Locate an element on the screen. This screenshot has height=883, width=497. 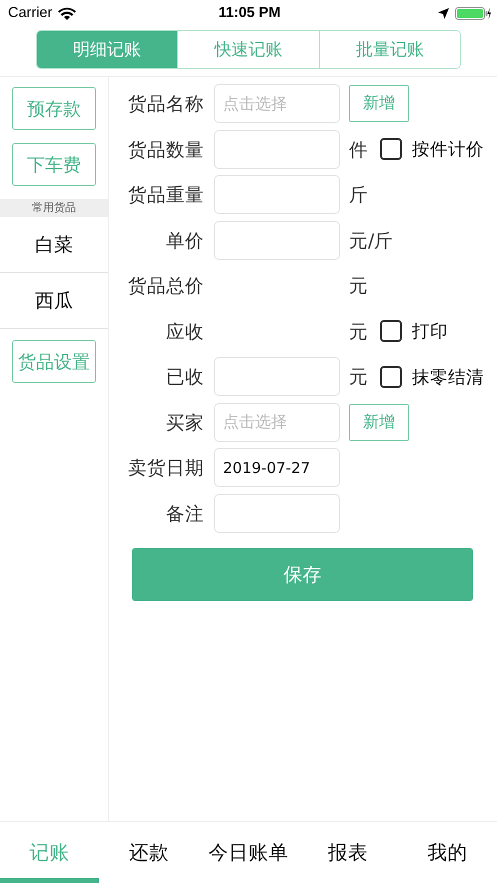
sidebar-item: 白菜 is located at coordinates (54, 245).